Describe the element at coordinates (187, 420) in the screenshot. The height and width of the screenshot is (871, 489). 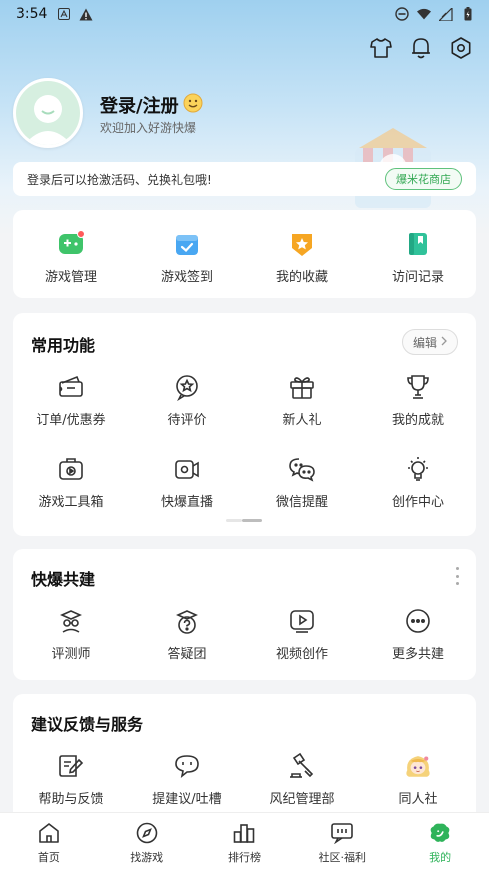
I see `function-label: 待评价` at that location.